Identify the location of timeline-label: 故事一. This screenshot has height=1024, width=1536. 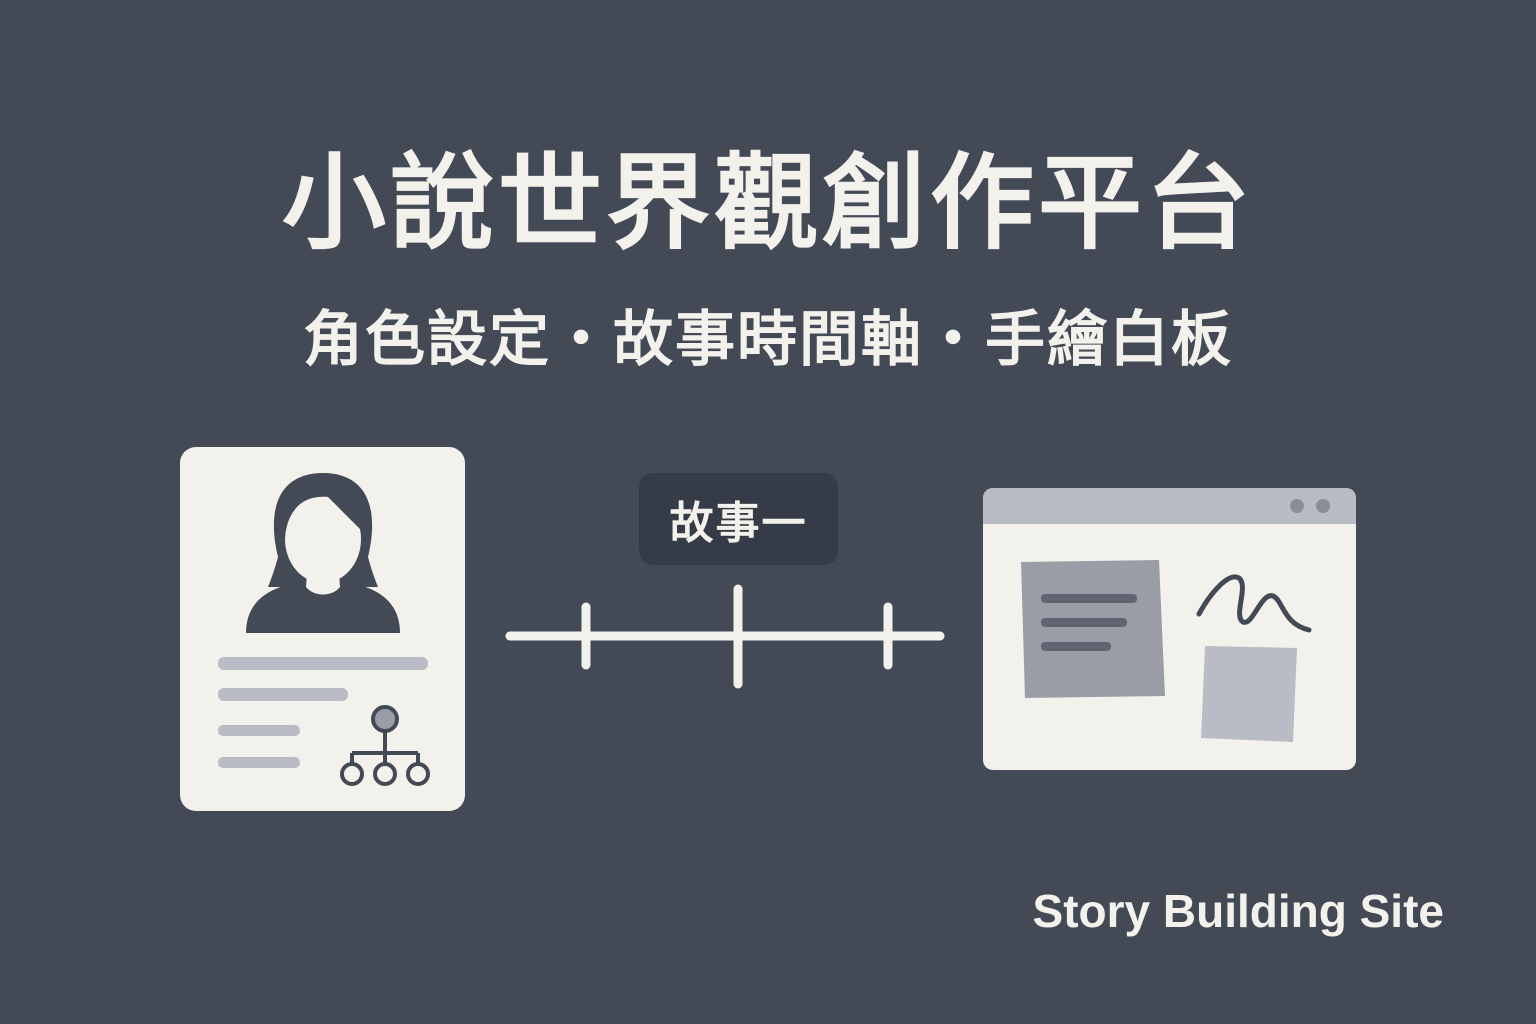
(738, 519).